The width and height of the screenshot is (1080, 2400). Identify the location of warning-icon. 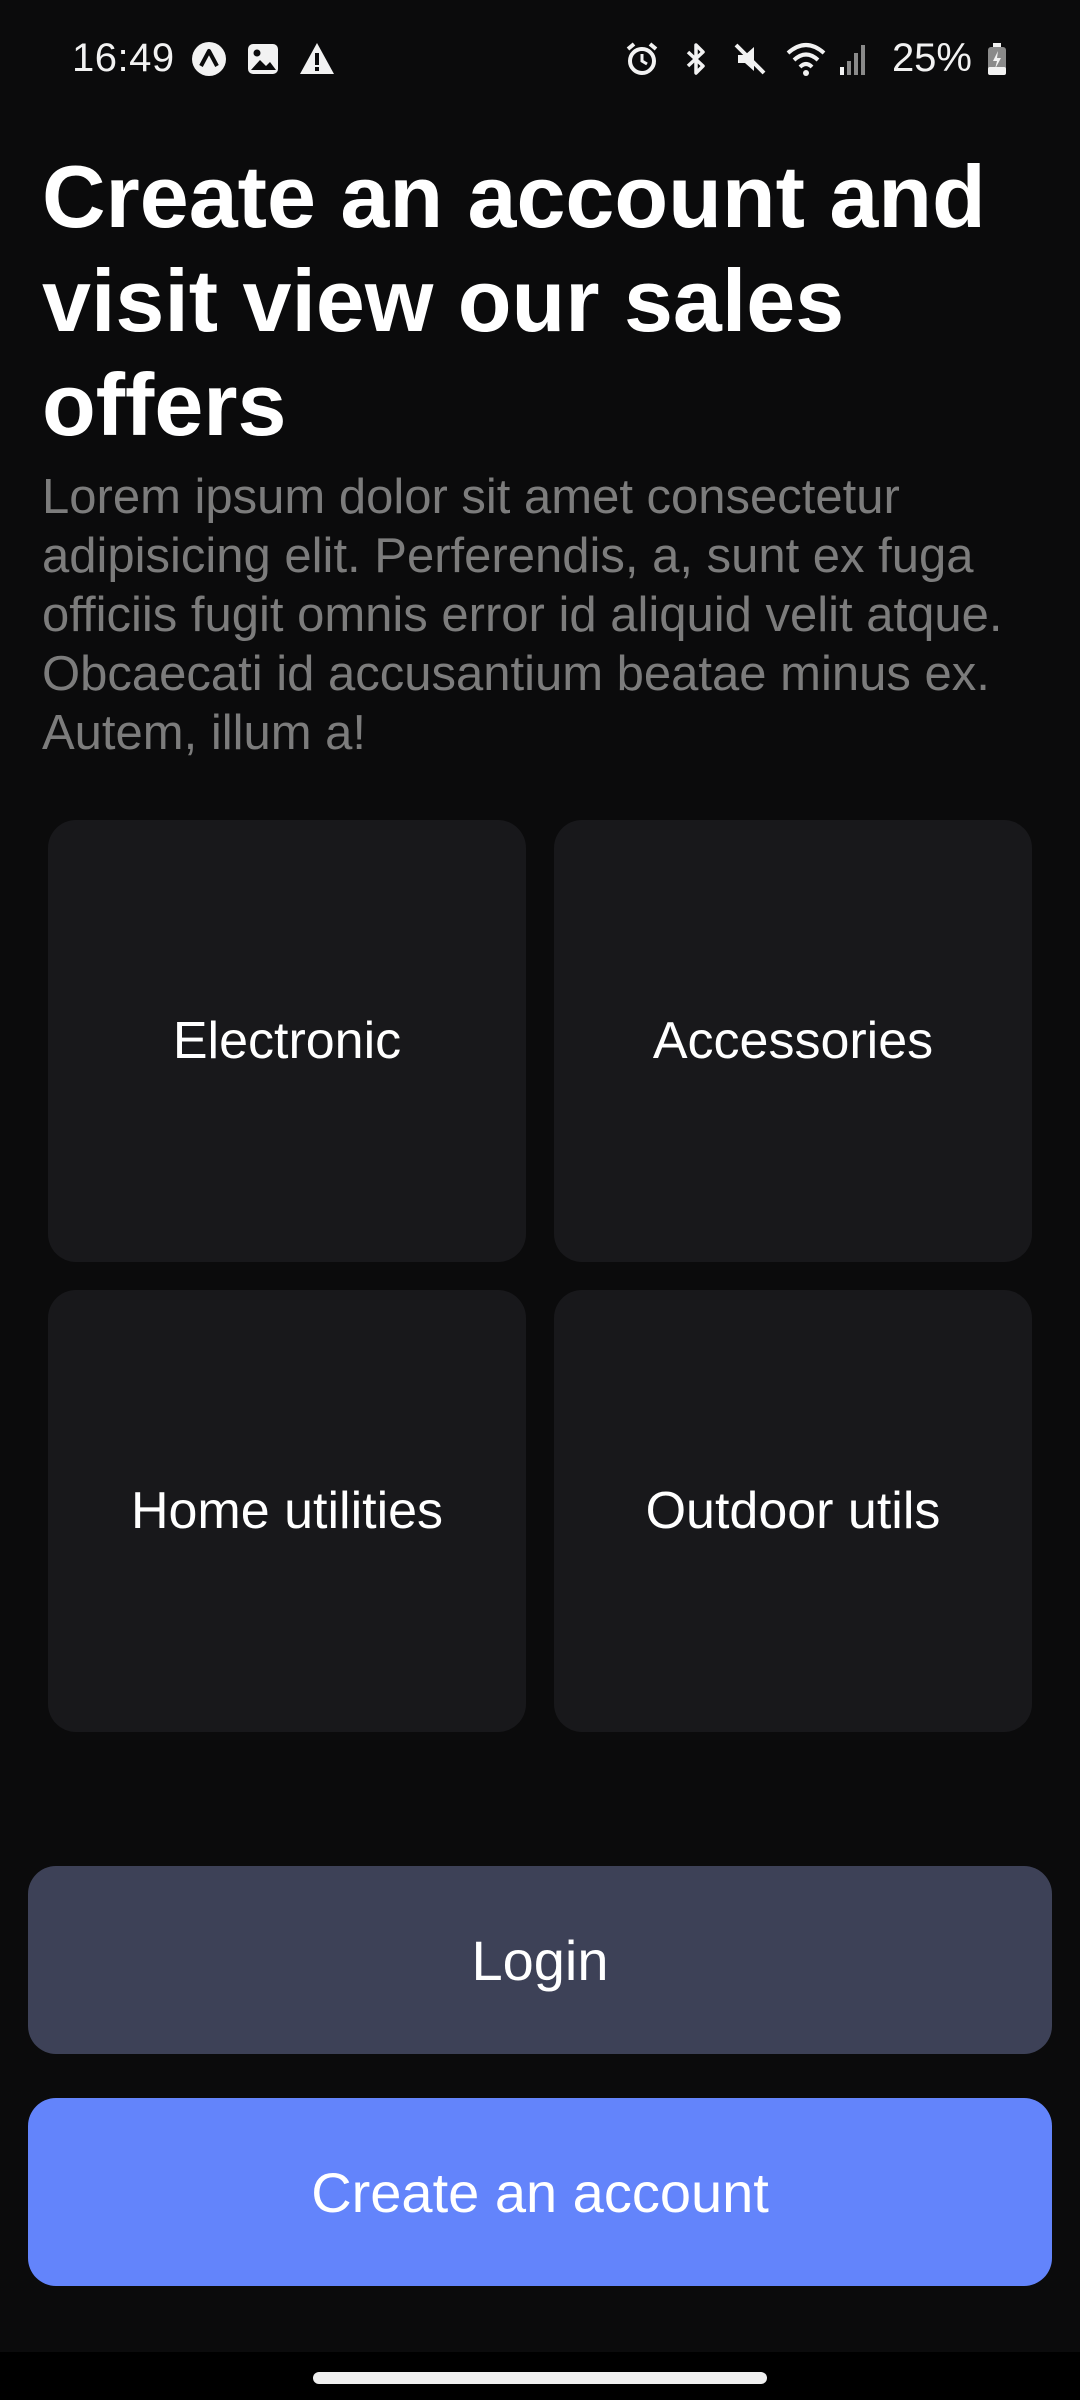
(317, 59).